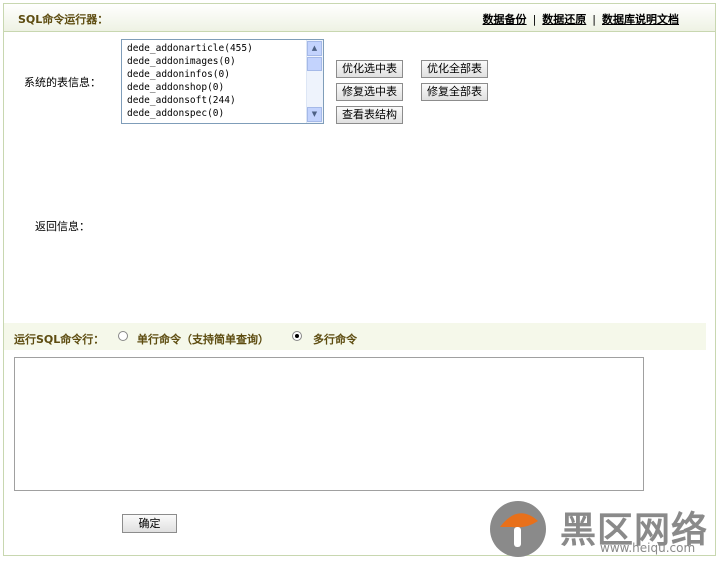 This screenshot has height=565, width=720. I want to click on scroll-thumb, so click(314, 64).